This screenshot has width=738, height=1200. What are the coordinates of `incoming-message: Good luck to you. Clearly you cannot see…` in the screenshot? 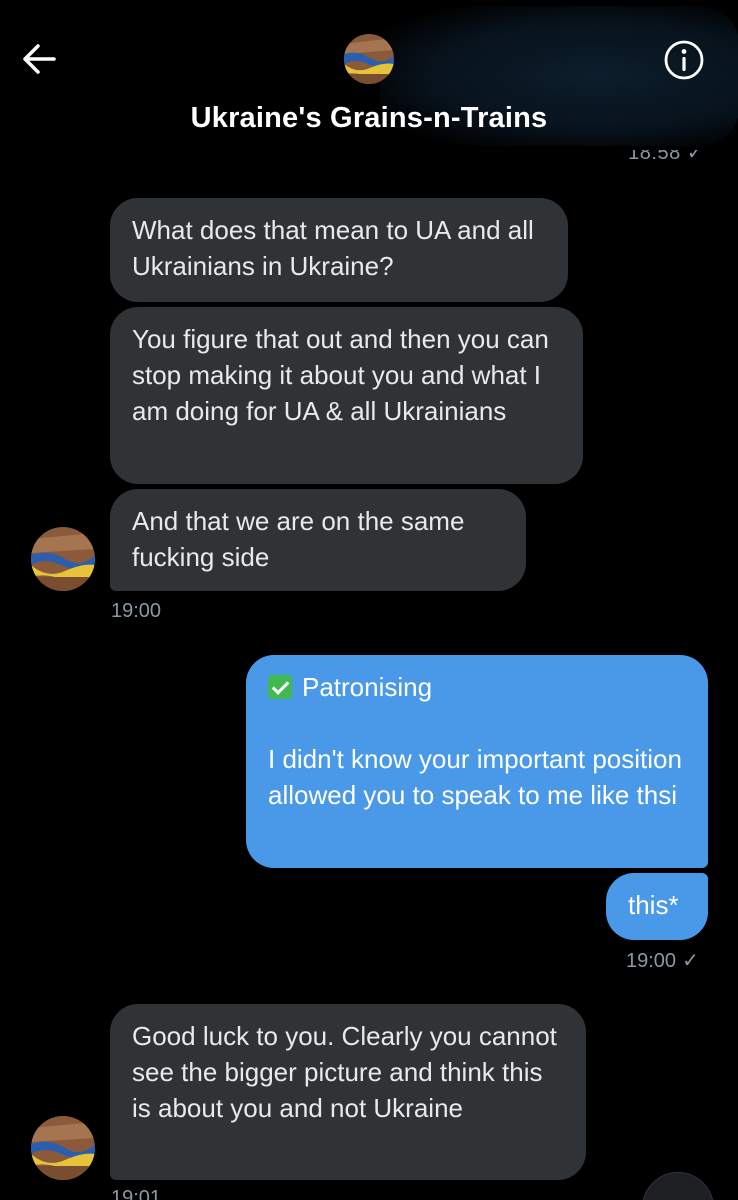 It's located at (348, 1092).